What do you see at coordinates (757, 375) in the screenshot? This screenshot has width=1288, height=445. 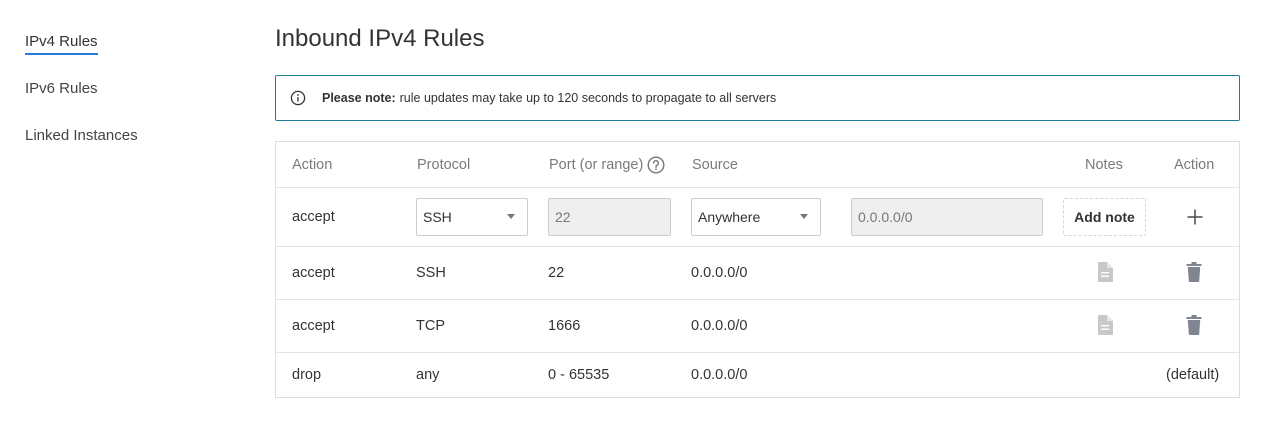 I see `table-row: drop any 0 - 65535 0.0.0.0/0 (default)` at bounding box center [757, 375].